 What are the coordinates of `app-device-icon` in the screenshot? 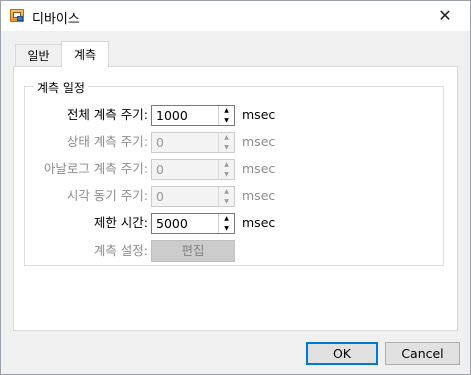 It's located at (17, 15).